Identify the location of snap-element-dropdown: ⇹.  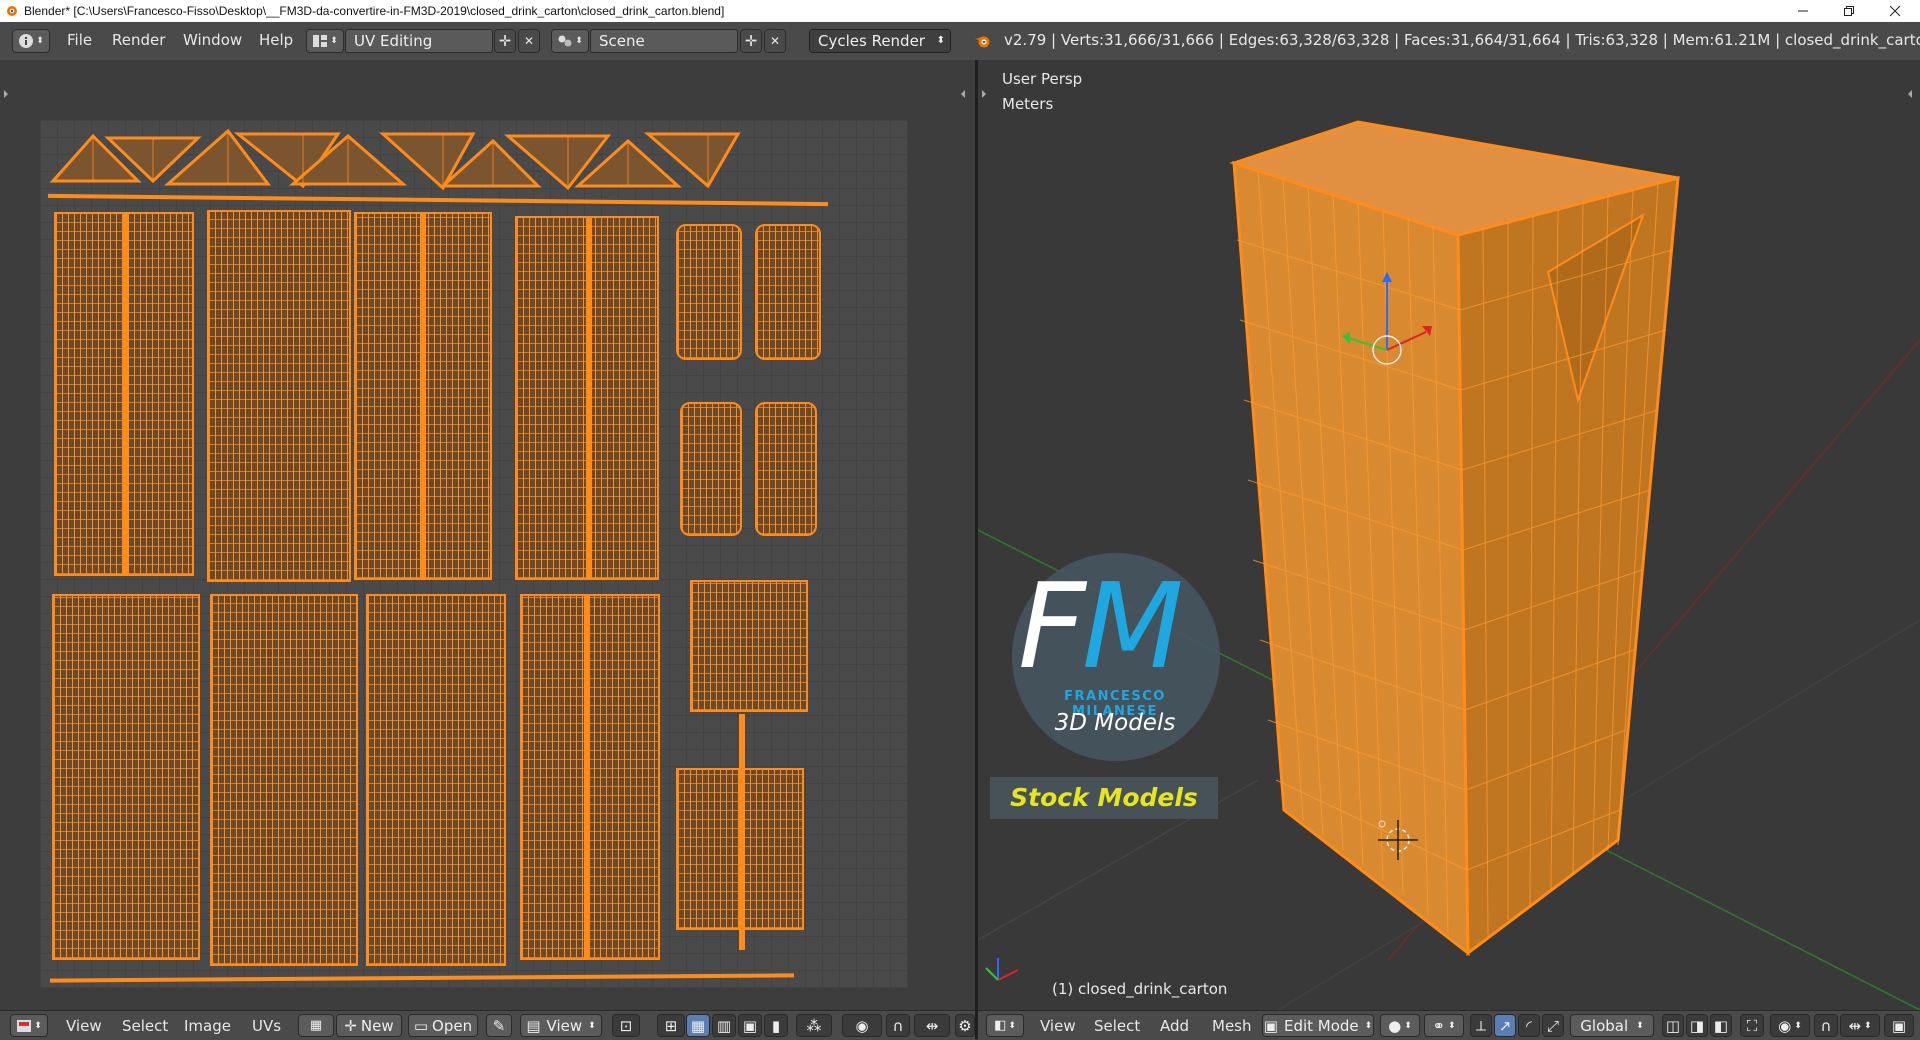
(932, 1025).